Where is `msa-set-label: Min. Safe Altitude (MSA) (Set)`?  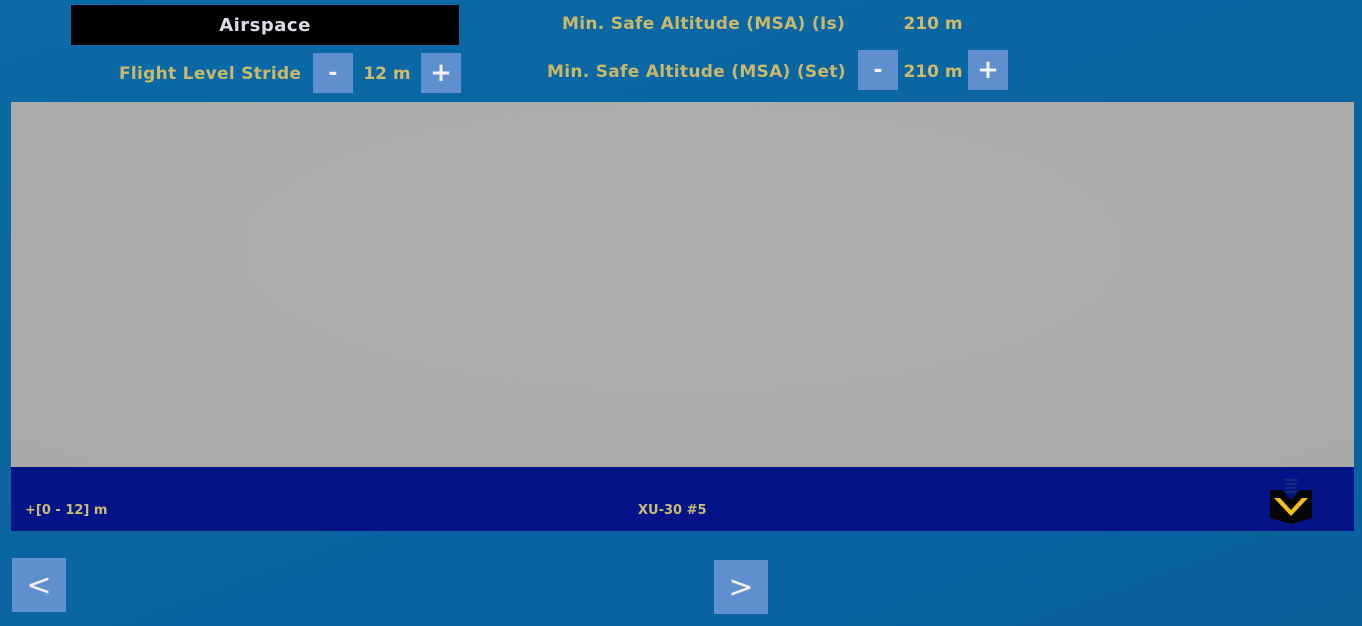
msa-set-label: Min. Safe Altitude (MSA) (Set) is located at coordinates (696, 72).